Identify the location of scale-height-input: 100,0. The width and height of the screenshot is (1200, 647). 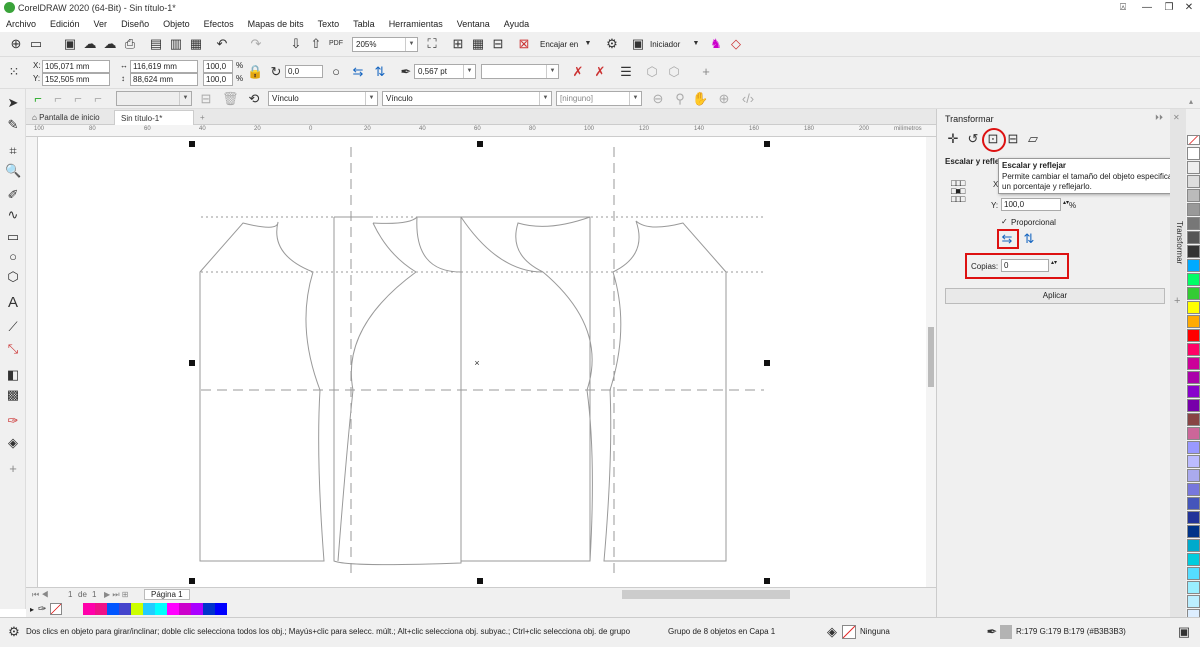
(218, 79).